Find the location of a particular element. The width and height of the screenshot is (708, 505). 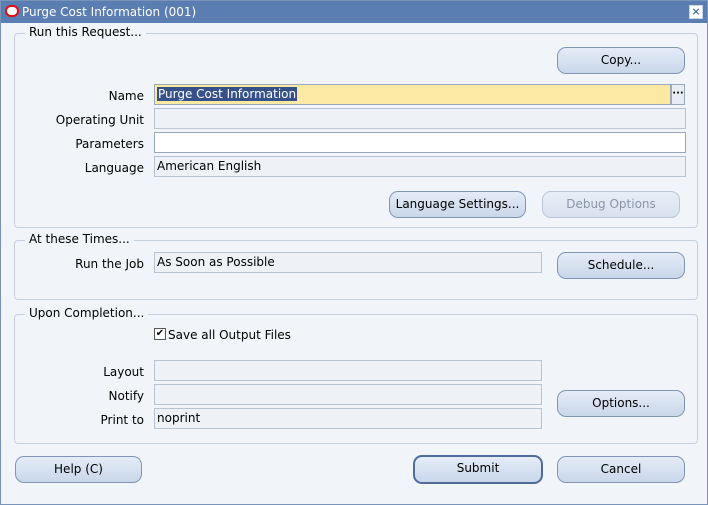

operating-unit-field is located at coordinates (420, 118).